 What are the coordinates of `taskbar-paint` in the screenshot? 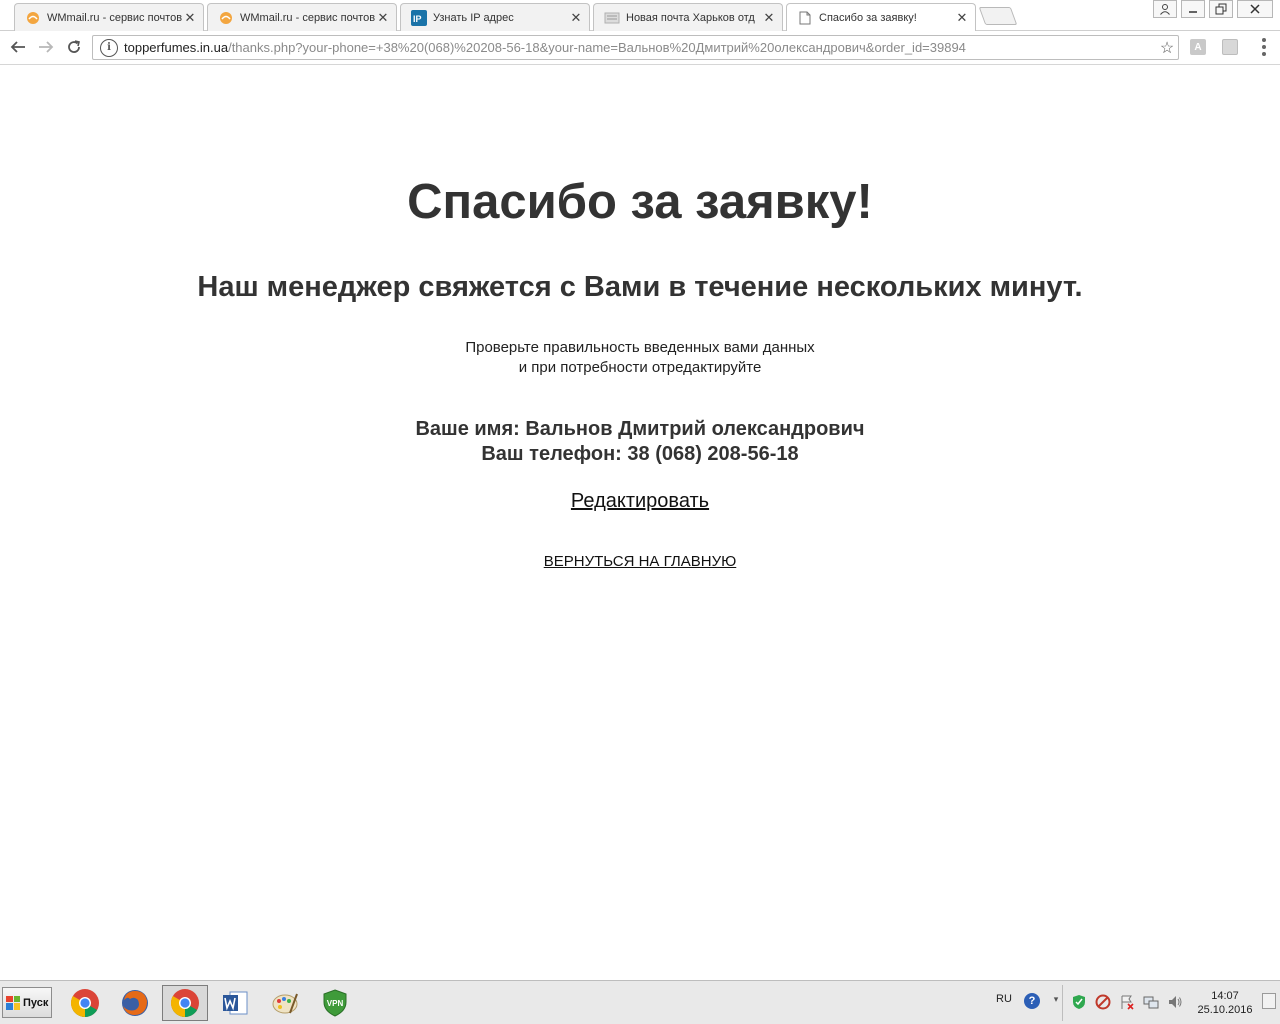 It's located at (285, 1003).